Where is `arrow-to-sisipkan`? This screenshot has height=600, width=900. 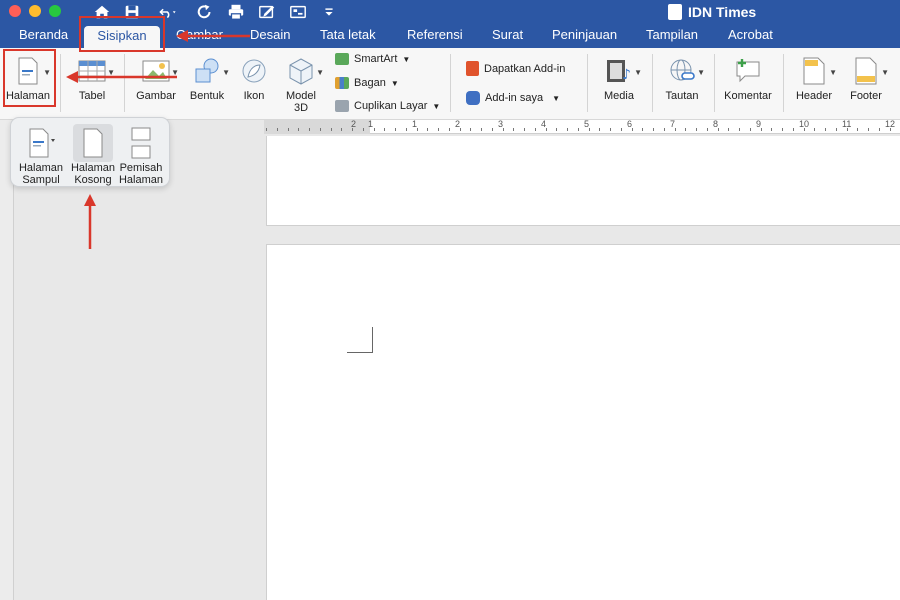
arrow-to-sisipkan is located at coordinates (213, 36).